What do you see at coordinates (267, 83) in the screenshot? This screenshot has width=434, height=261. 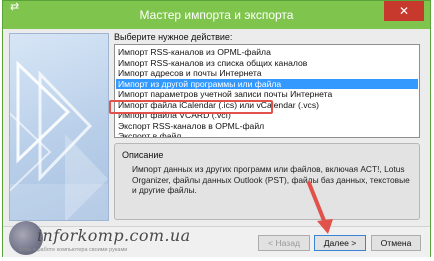 I see `list-item-selected: Импорт из другой программы или файла` at bounding box center [267, 83].